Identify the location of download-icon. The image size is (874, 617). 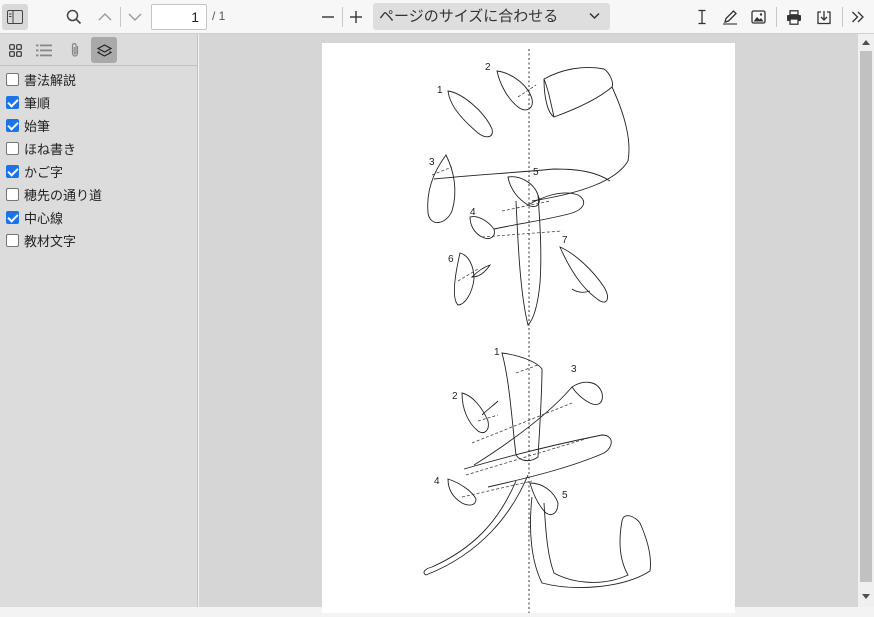
(824, 17).